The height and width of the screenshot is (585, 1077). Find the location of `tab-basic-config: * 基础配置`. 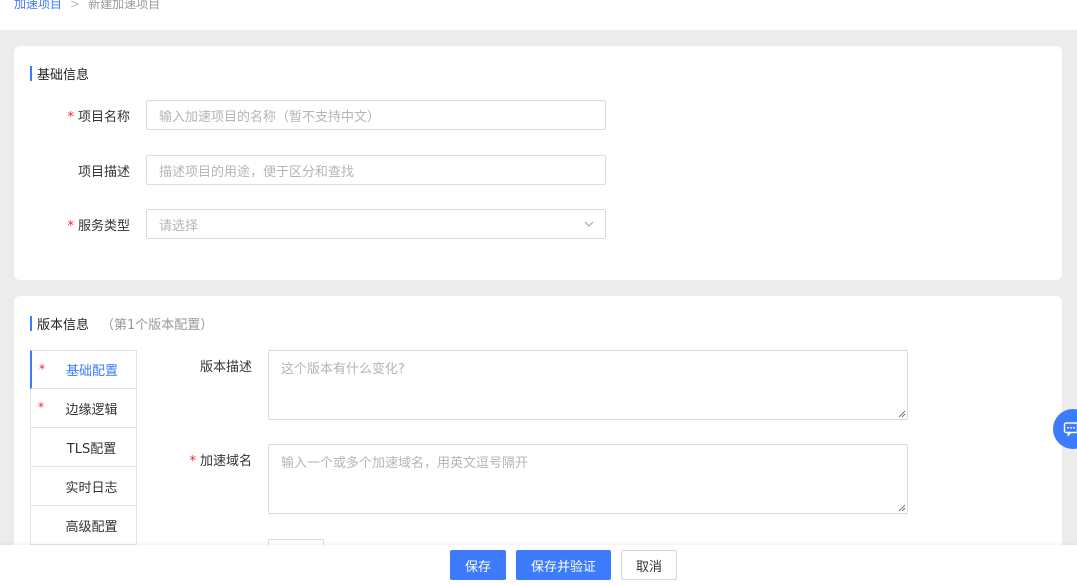

tab-basic-config: * 基础配置 is located at coordinates (83, 369).